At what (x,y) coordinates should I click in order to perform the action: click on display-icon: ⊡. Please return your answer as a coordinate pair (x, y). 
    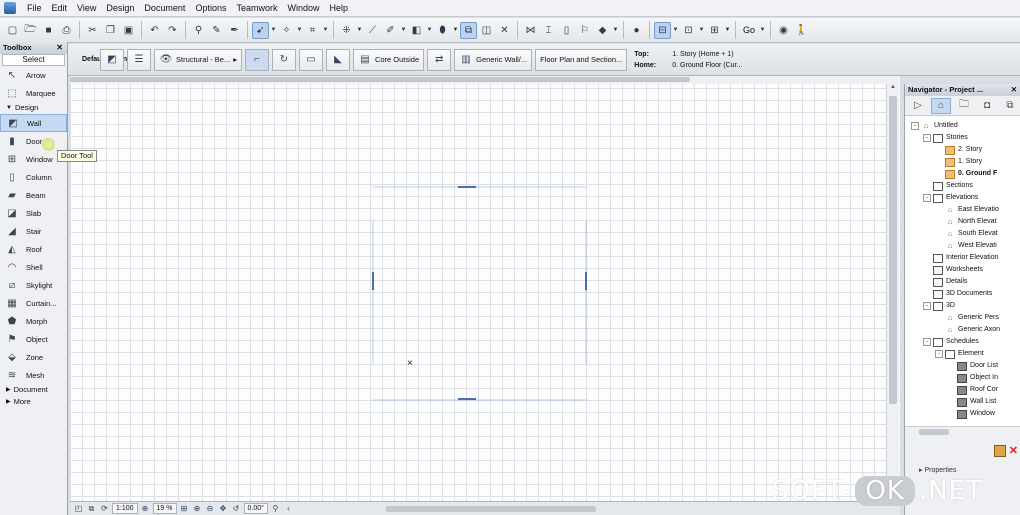
    Looking at the image, I should click on (688, 30).